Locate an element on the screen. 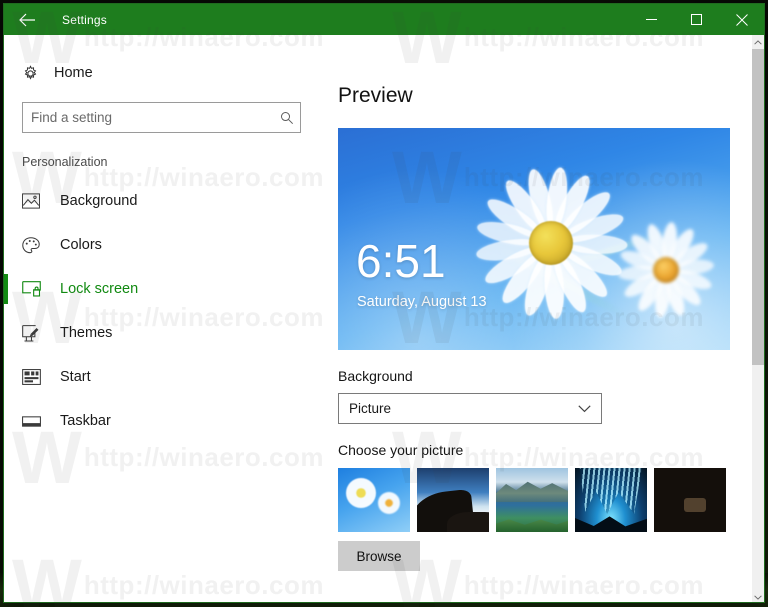 The image size is (768, 607). sidebar-item-taskbar: Taskbar is located at coordinates (163, 421).